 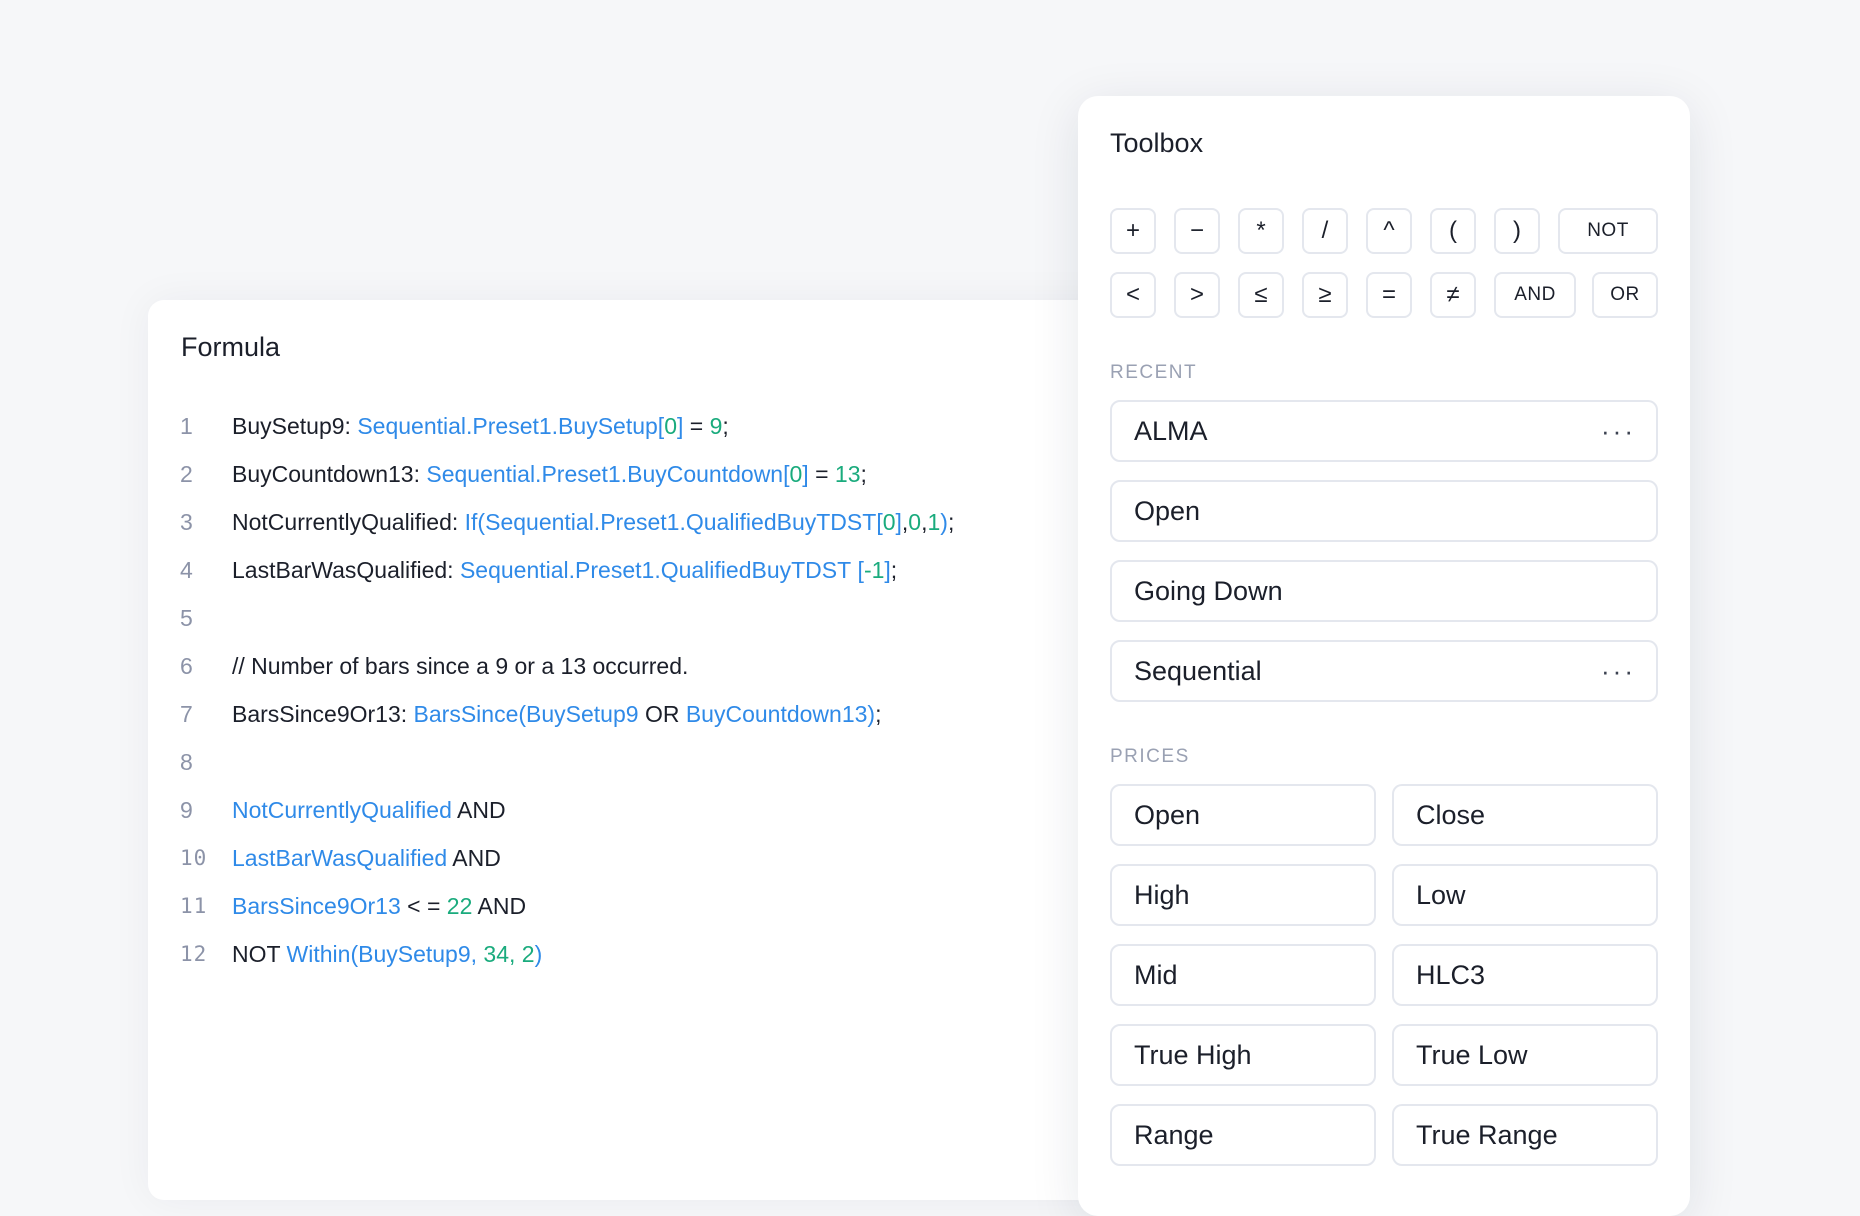 I want to click on greater-than-button: >, so click(x=1197, y=295).